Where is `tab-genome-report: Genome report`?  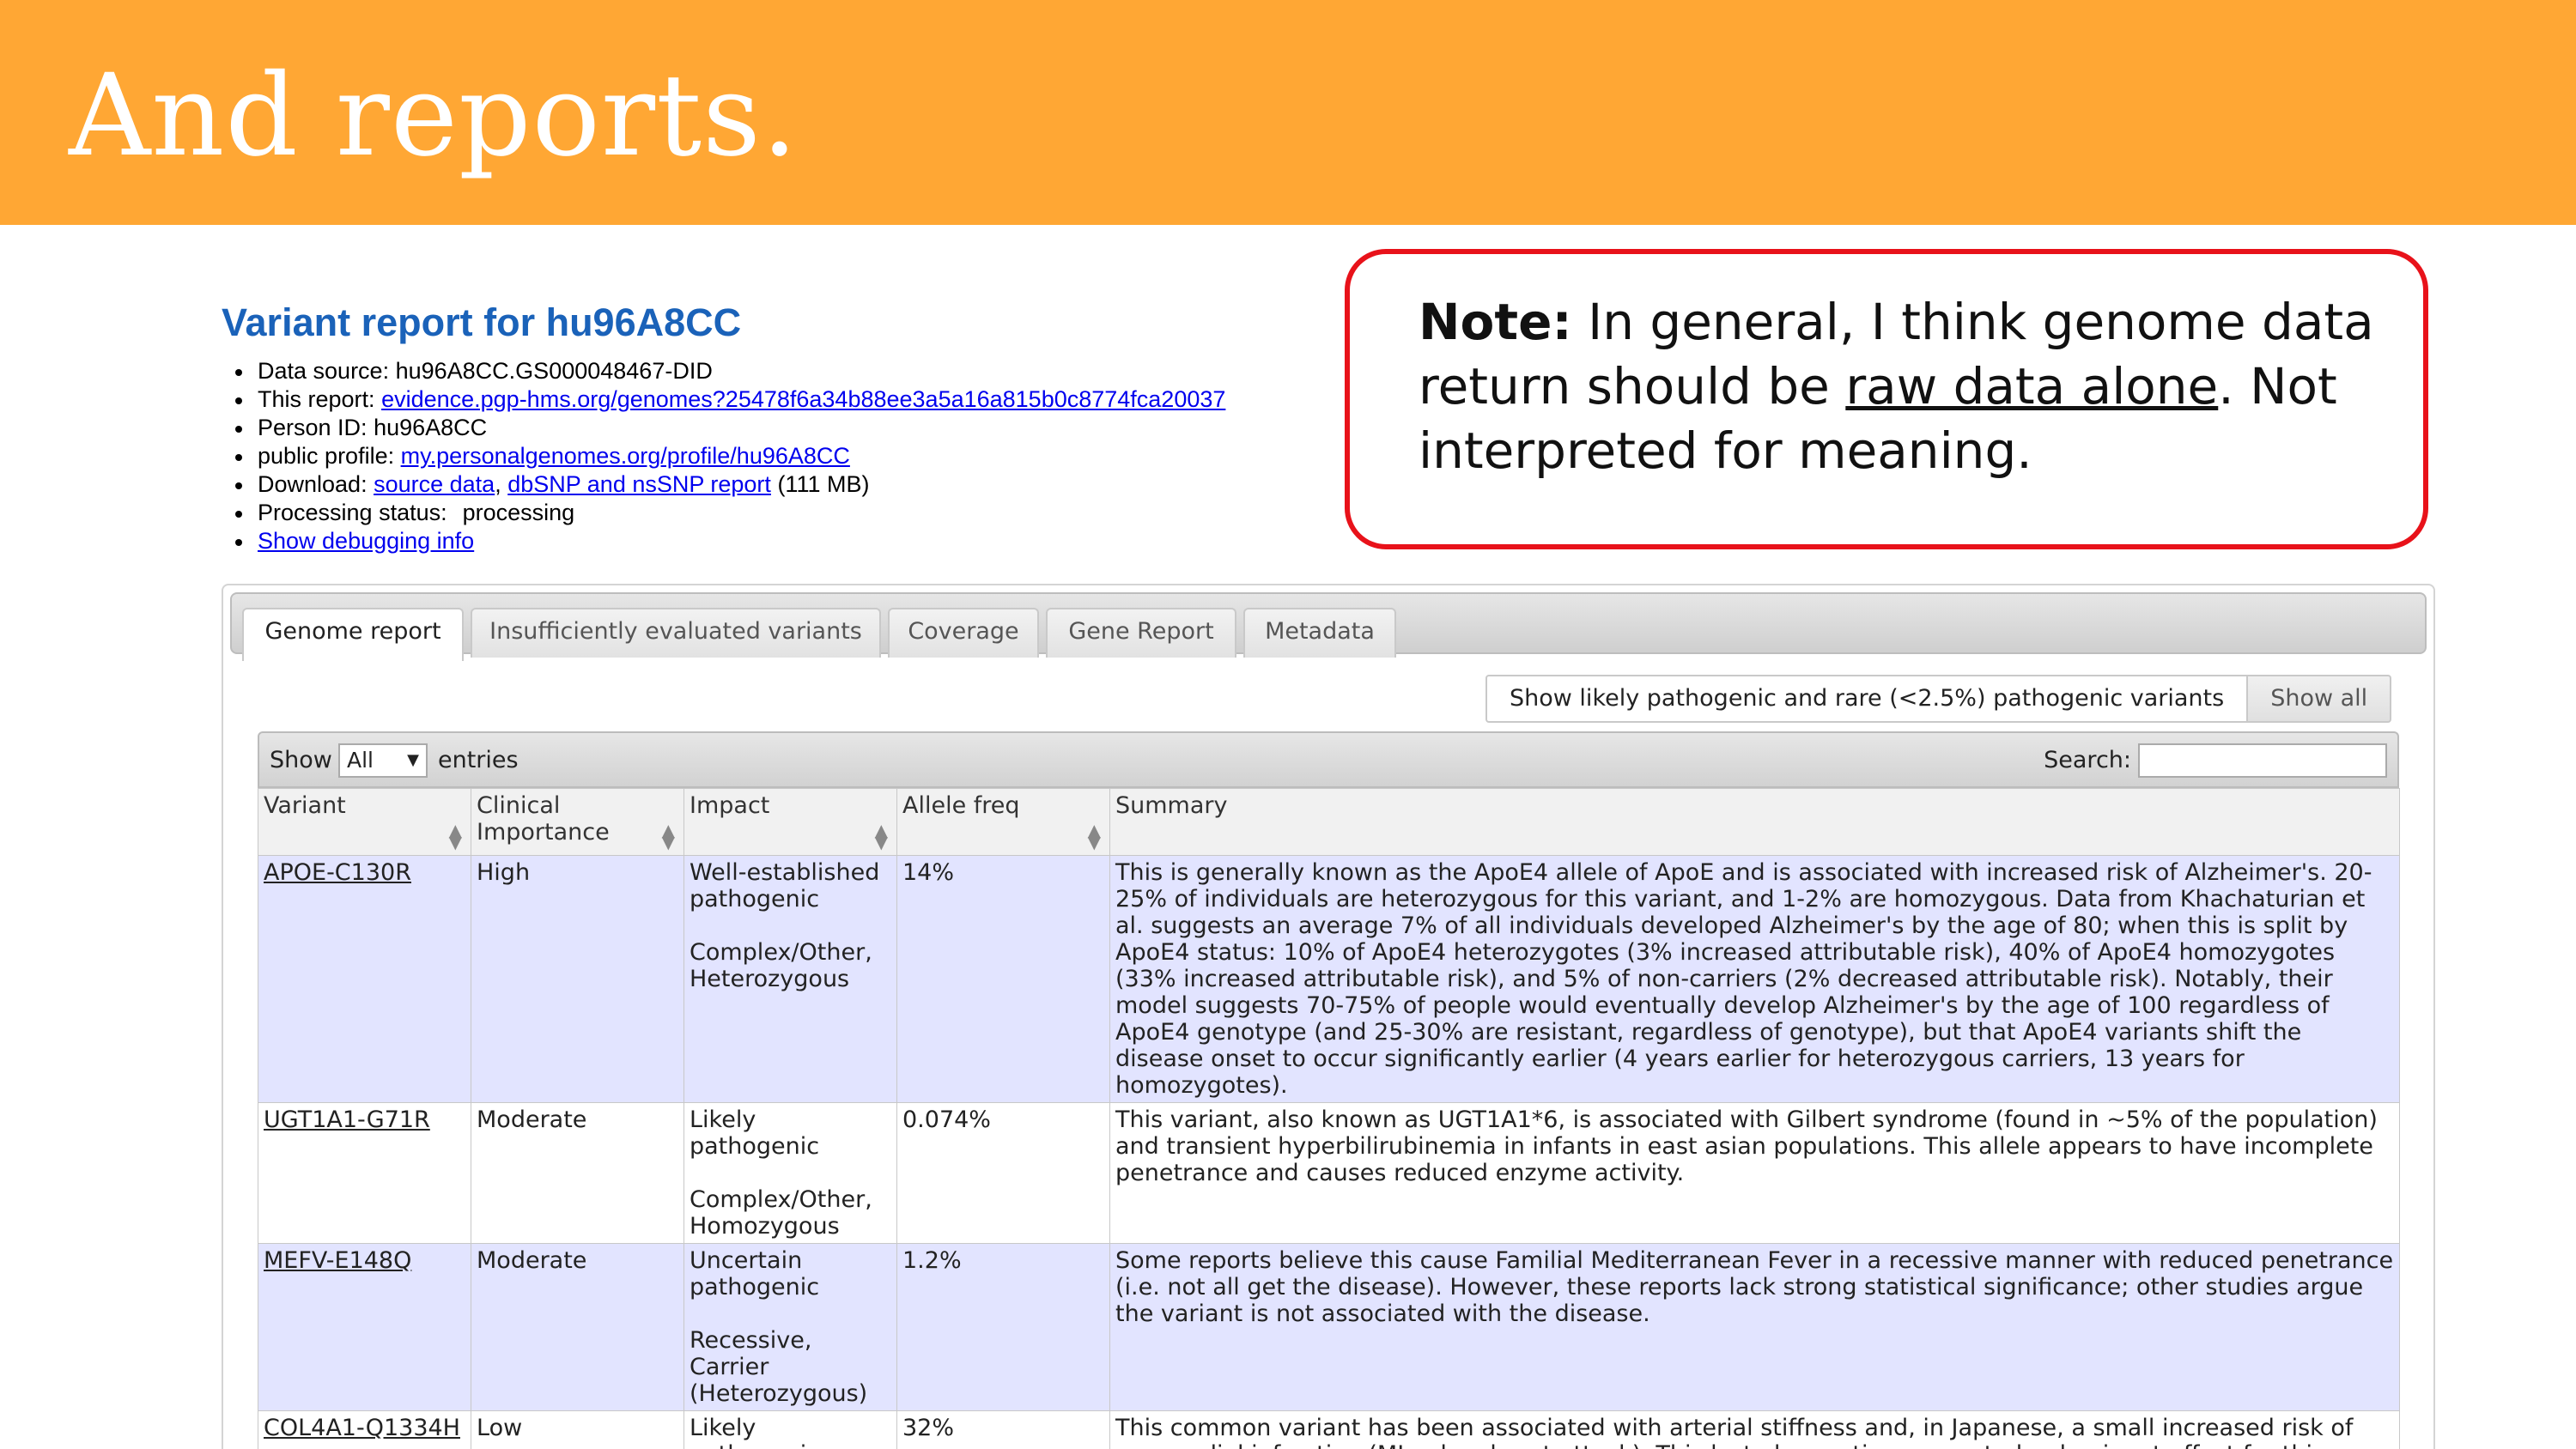 tab-genome-report: Genome report is located at coordinates (353, 634).